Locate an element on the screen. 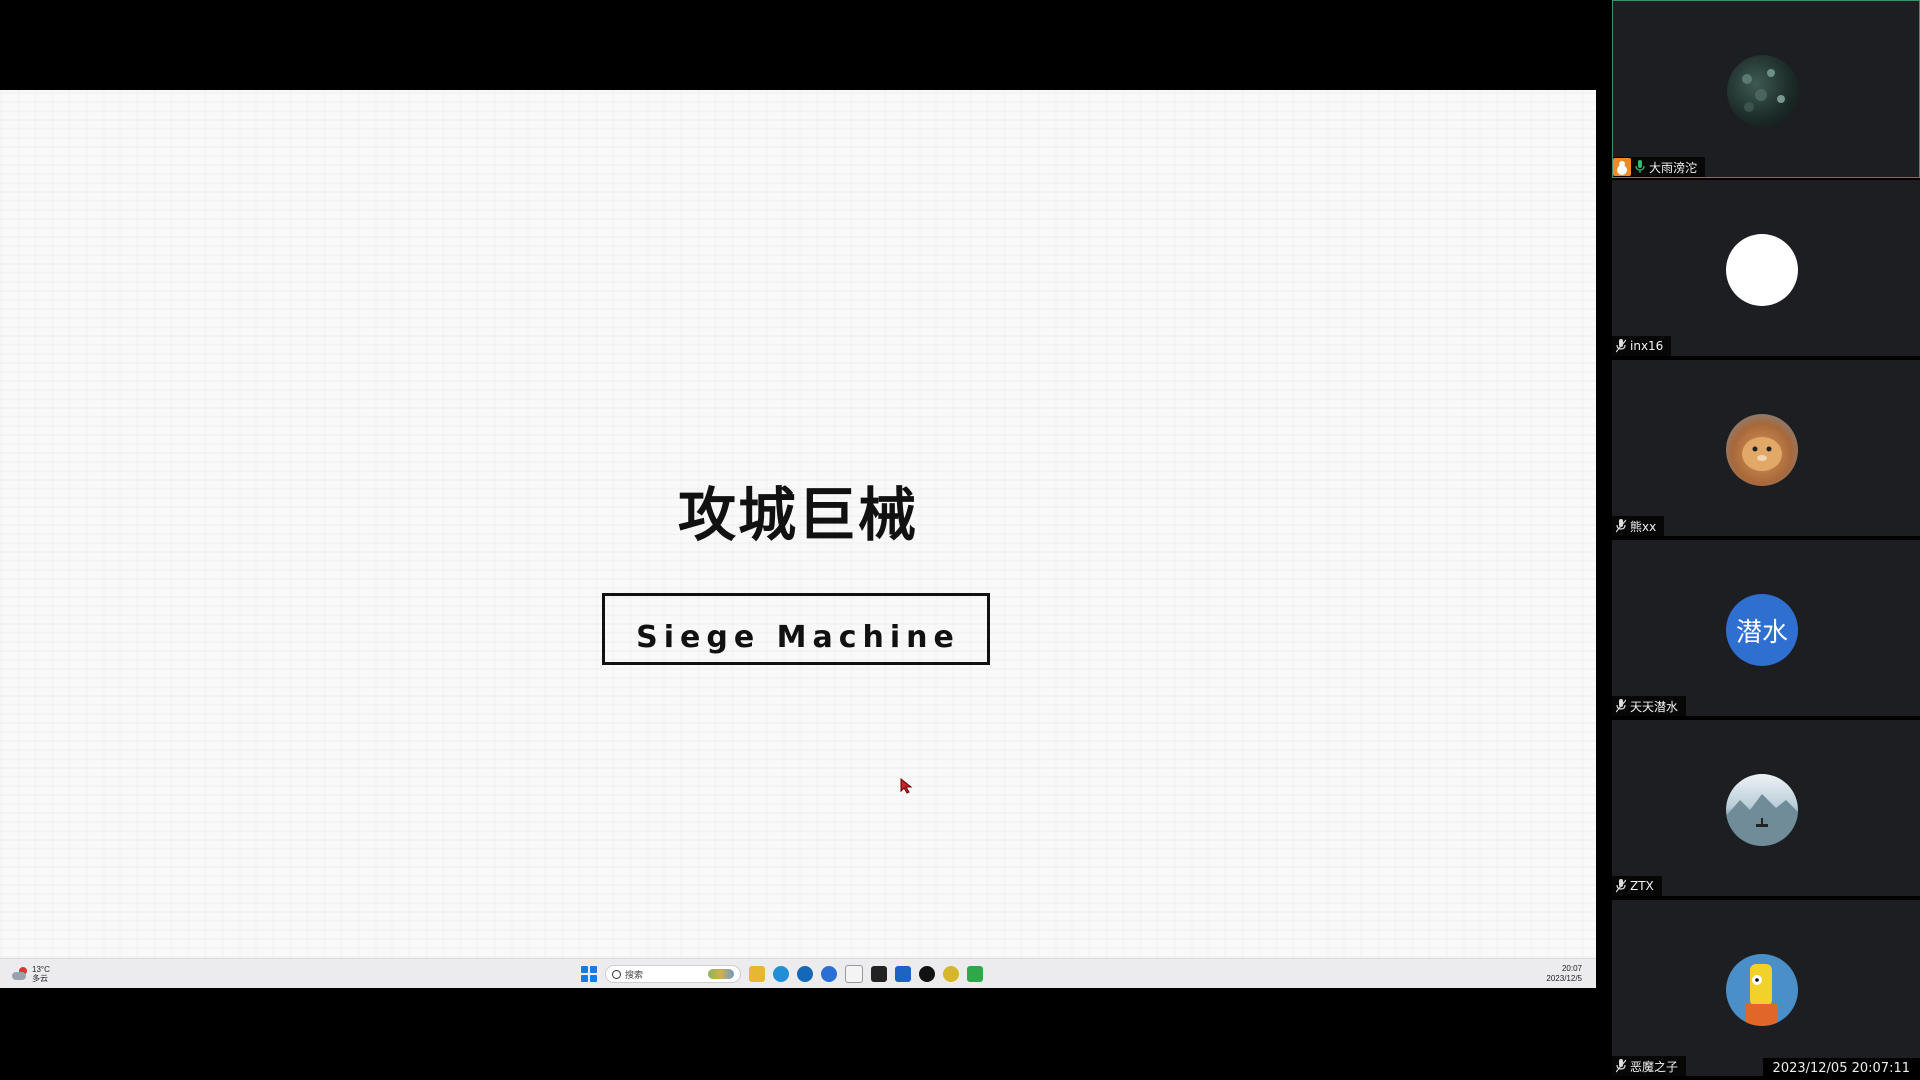  weather-widget: 13°C 多云 is located at coordinates (31, 974).